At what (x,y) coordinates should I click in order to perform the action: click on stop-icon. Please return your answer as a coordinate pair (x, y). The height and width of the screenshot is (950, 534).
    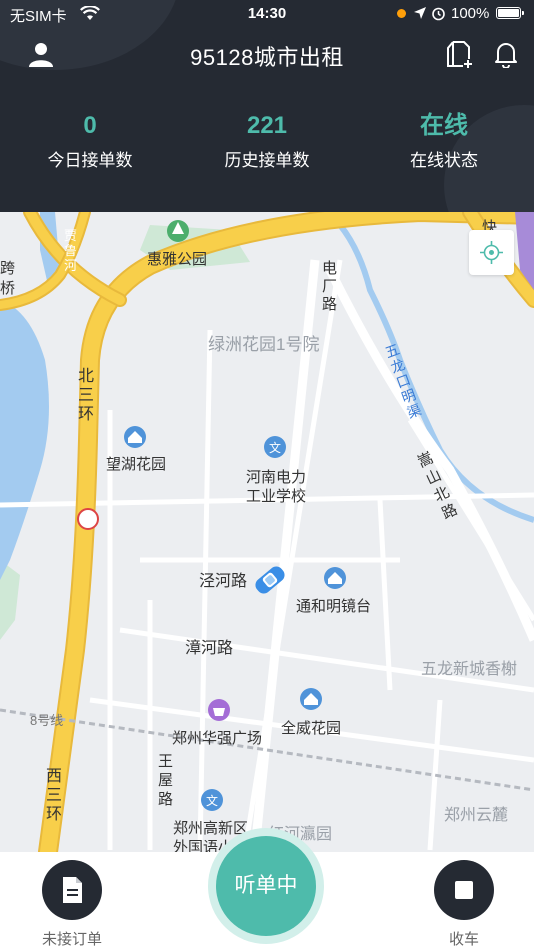
    Looking at the image, I should click on (464, 890).